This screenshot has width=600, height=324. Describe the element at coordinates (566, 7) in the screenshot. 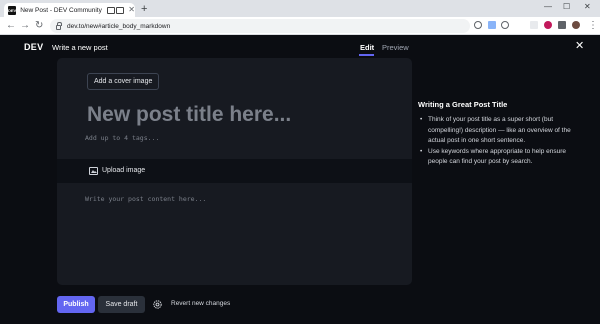

I see `maximize-button: ☐` at that location.